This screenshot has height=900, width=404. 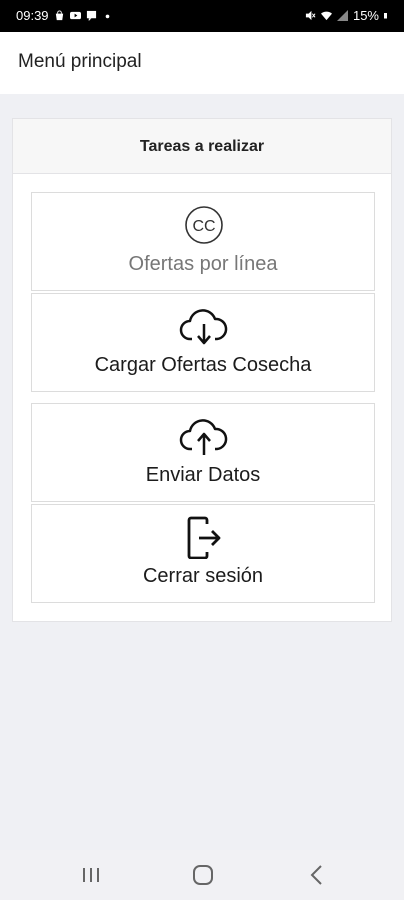 I want to click on message-icon, so click(x=91, y=15).